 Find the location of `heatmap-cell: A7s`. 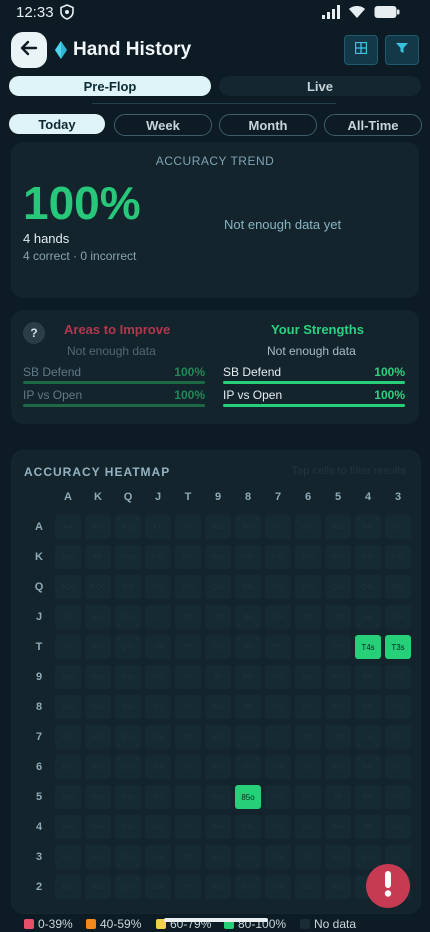

heatmap-cell: A7s is located at coordinates (278, 527).